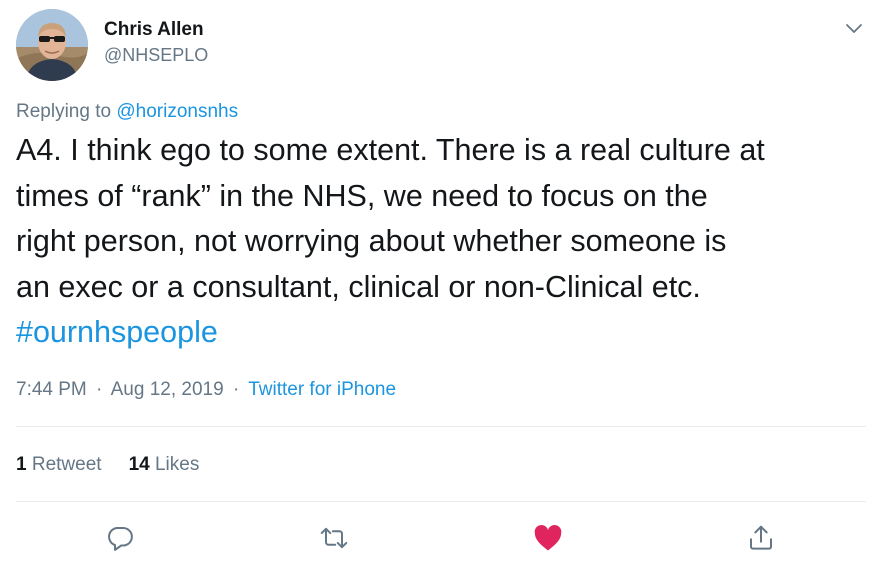 Image resolution: width=878 pixels, height=570 pixels. I want to click on tweet-time: 7:44 PM, so click(51, 389).